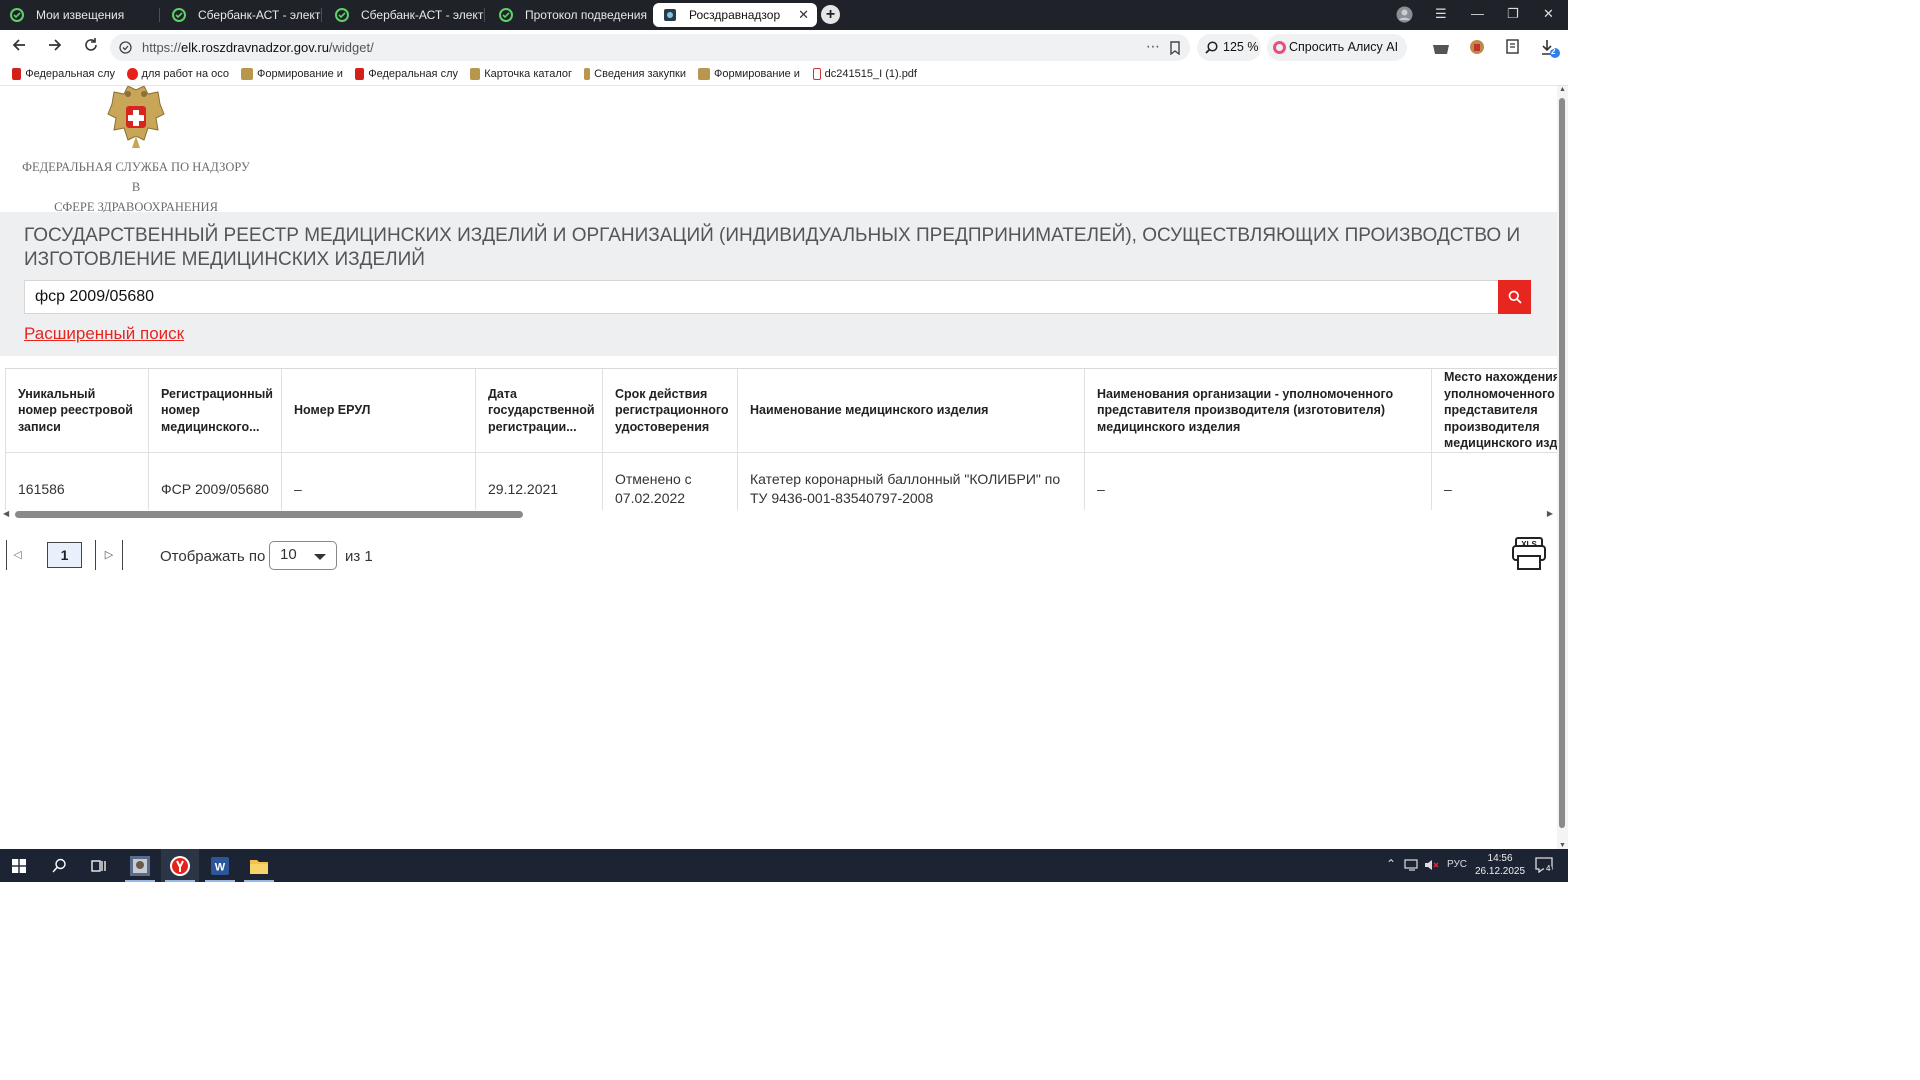  I want to click on forward-arrow-icon, so click(55, 47).